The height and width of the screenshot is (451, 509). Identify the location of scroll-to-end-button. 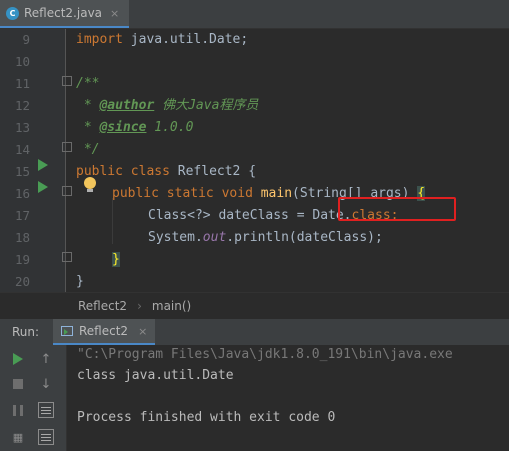
(46, 437).